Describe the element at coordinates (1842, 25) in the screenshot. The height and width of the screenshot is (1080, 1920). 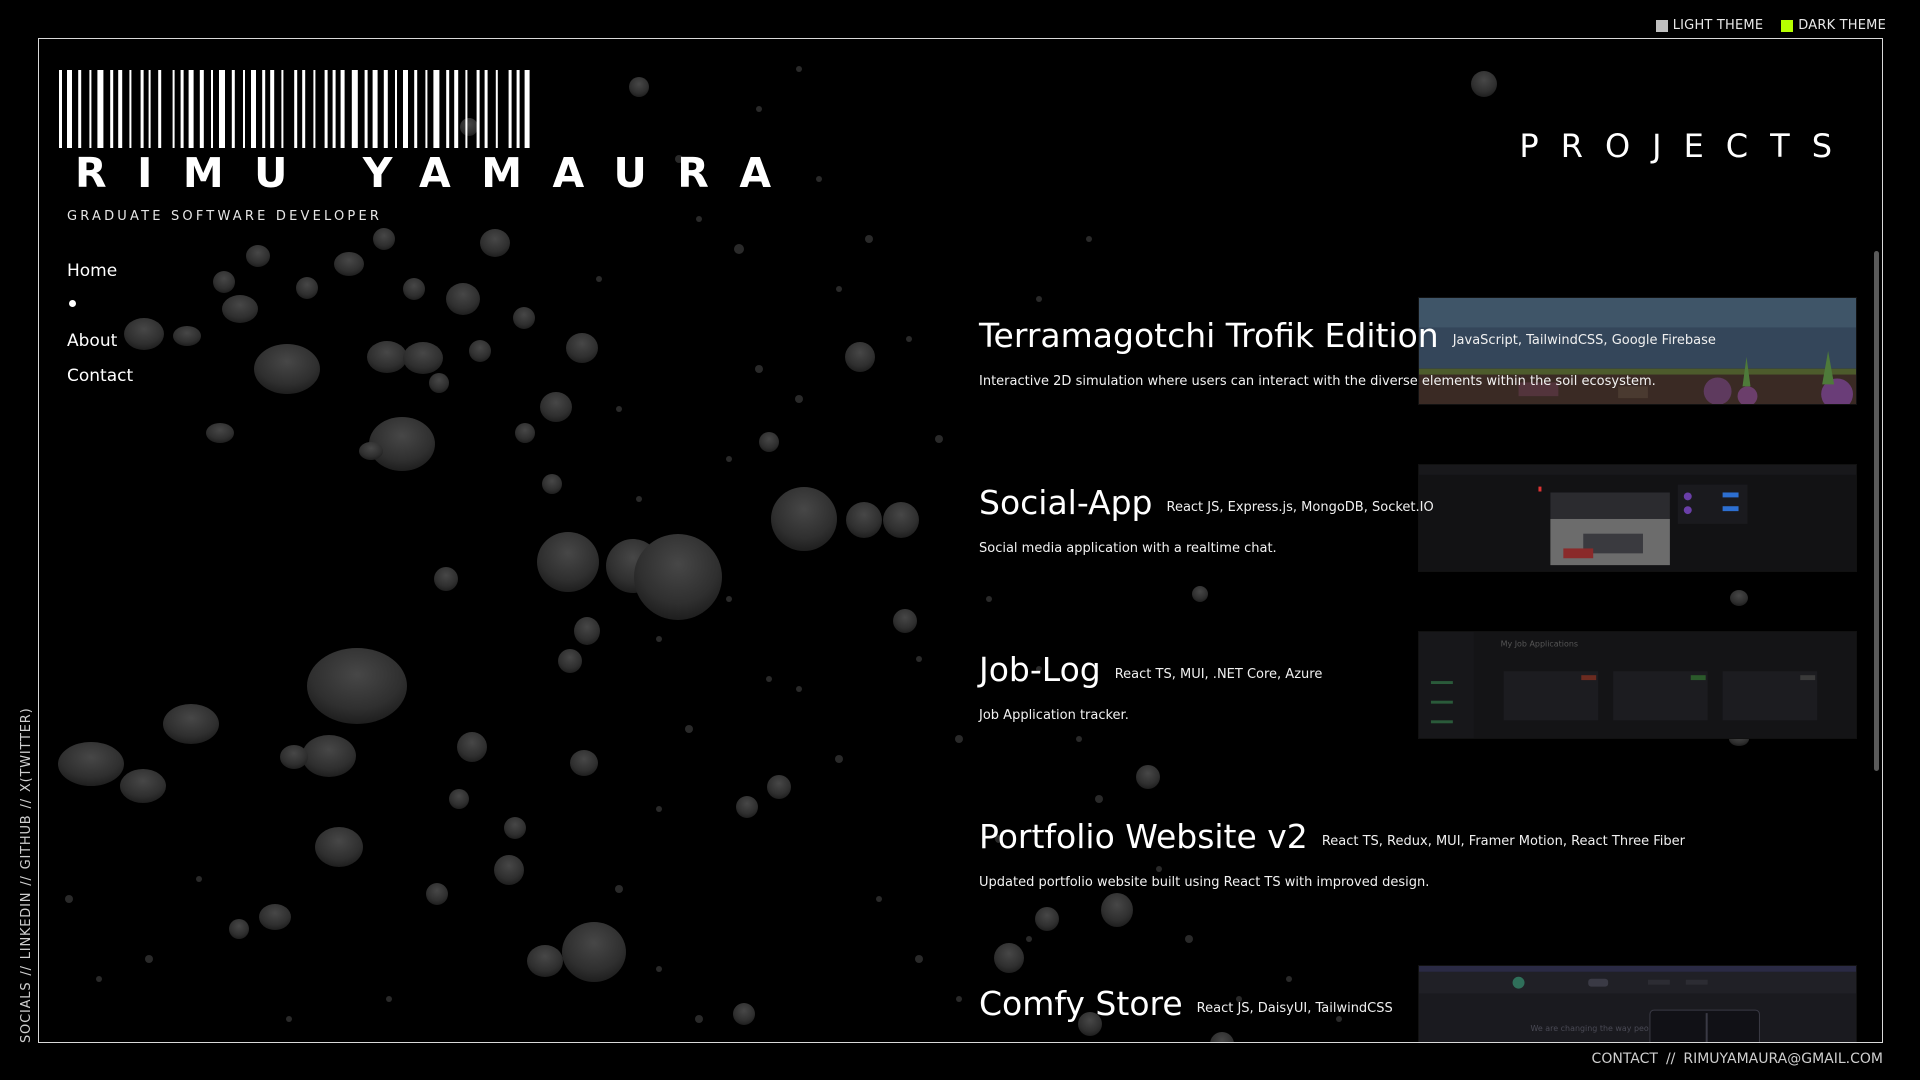
I see `dark-theme-label: DARK THEME` at that location.